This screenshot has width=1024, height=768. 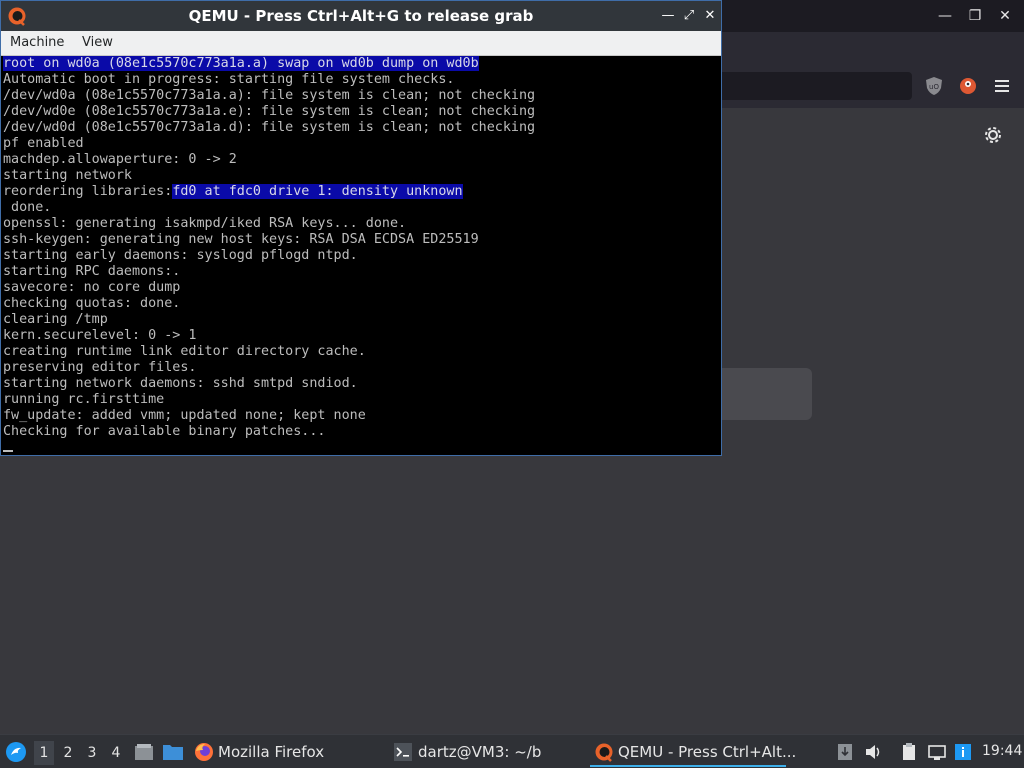 I want to click on gear-icon, so click(x=993, y=135).